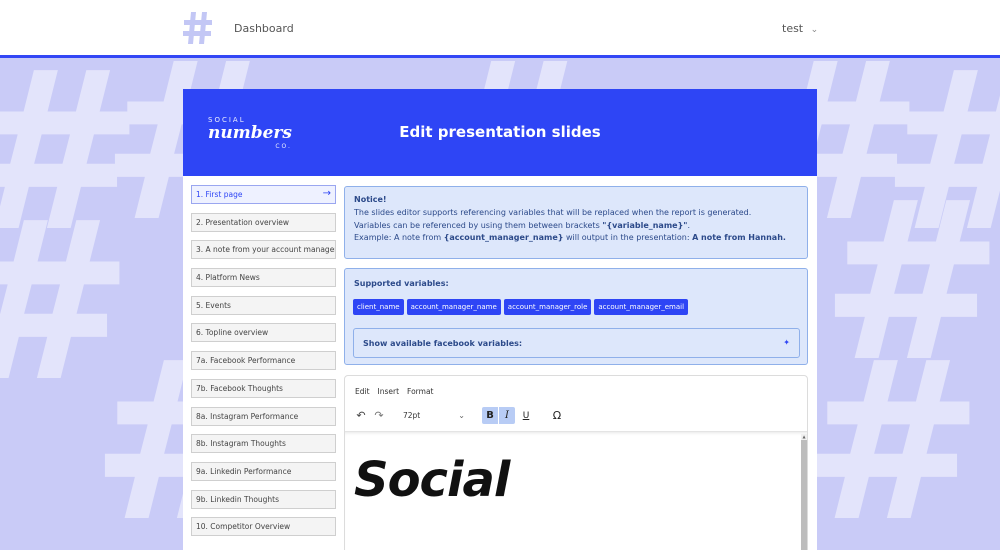 Image resolution: width=1000 pixels, height=550 pixels. I want to click on brand-line-3: CO., so click(283, 146).